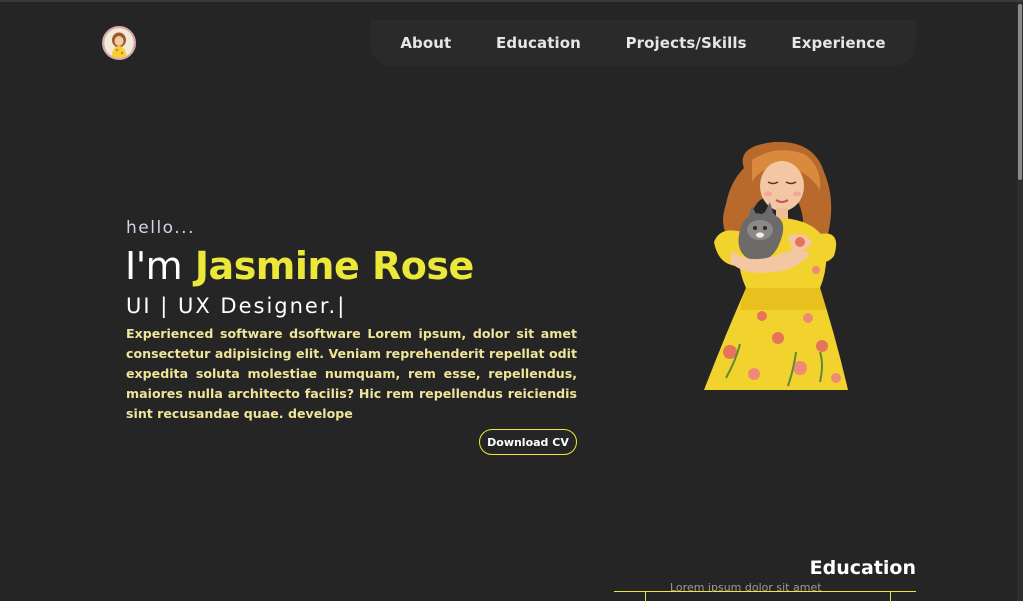  What do you see at coordinates (768, 596) in the screenshot?
I see `education-card` at bounding box center [768, 596].